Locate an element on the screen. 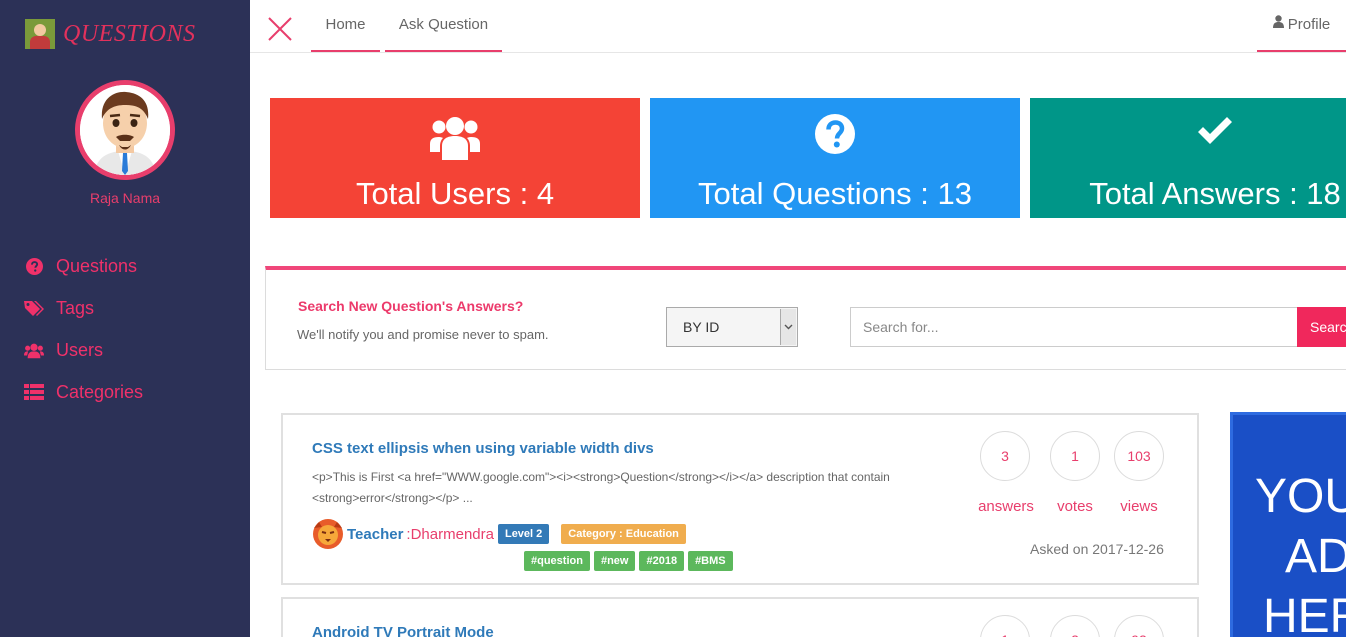 The image size is (1346, 637). topbar: Home Ask Question Profile is located at coordinates (798, 26).